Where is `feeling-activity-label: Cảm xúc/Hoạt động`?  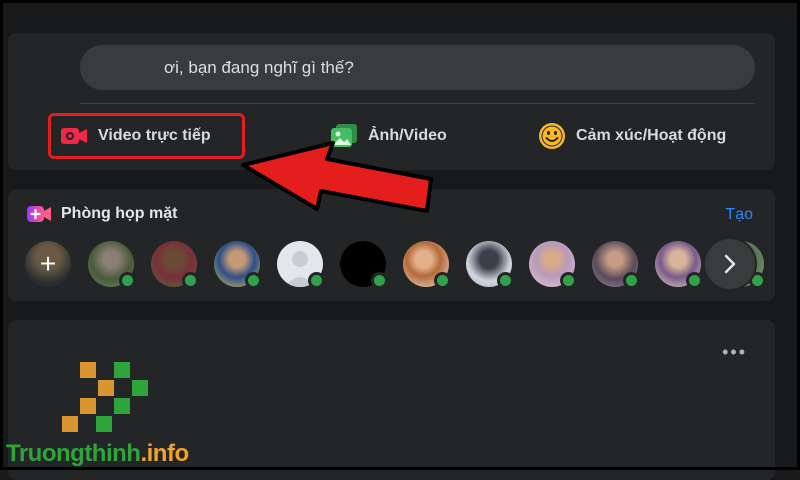 feeling-activity-label: Cảm xúc/Hoạt động is located at coordinates (651, 135).